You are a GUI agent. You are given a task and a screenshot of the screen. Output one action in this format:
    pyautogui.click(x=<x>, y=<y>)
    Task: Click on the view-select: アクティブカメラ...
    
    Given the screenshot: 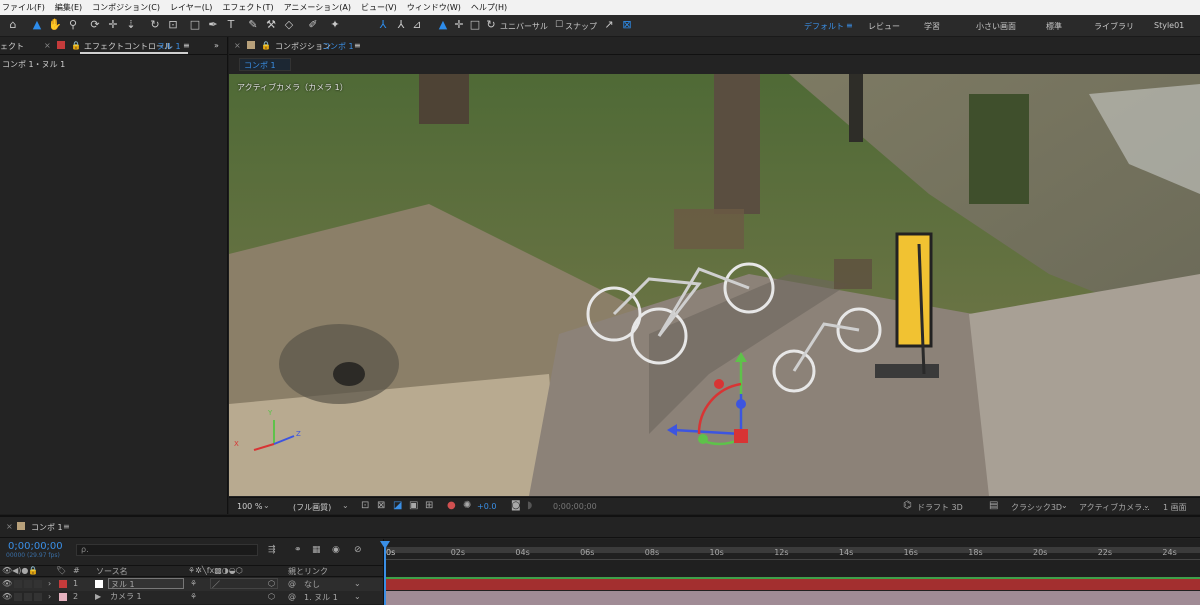 What is the action you would take?
    pyautogui.click(x=1114, y=507)
    